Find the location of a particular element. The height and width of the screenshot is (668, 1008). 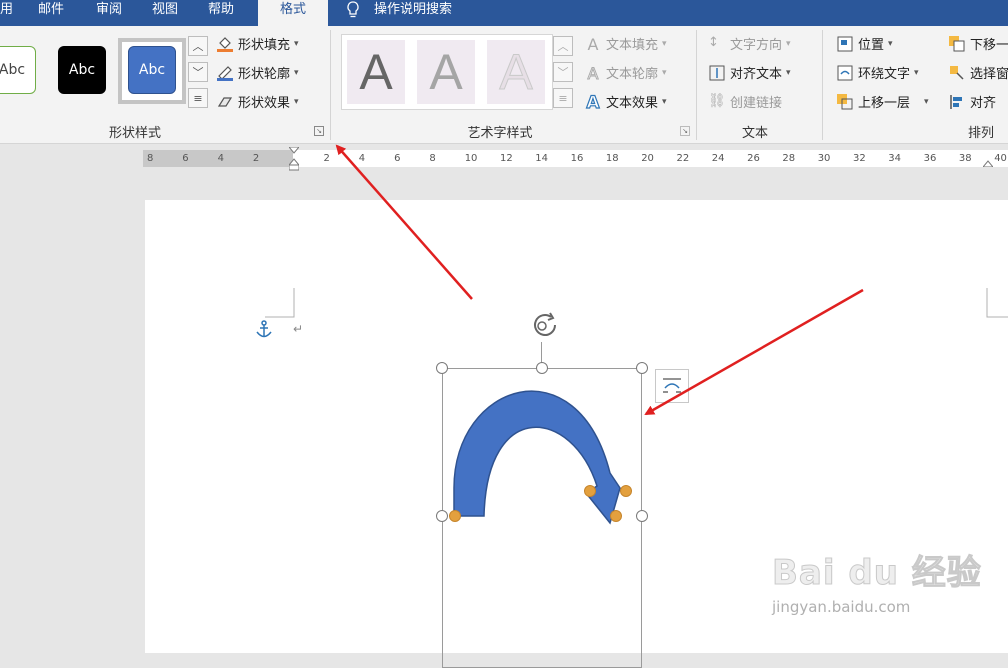

annotation-arrow-to-shape is located at coordinates (754, 352).